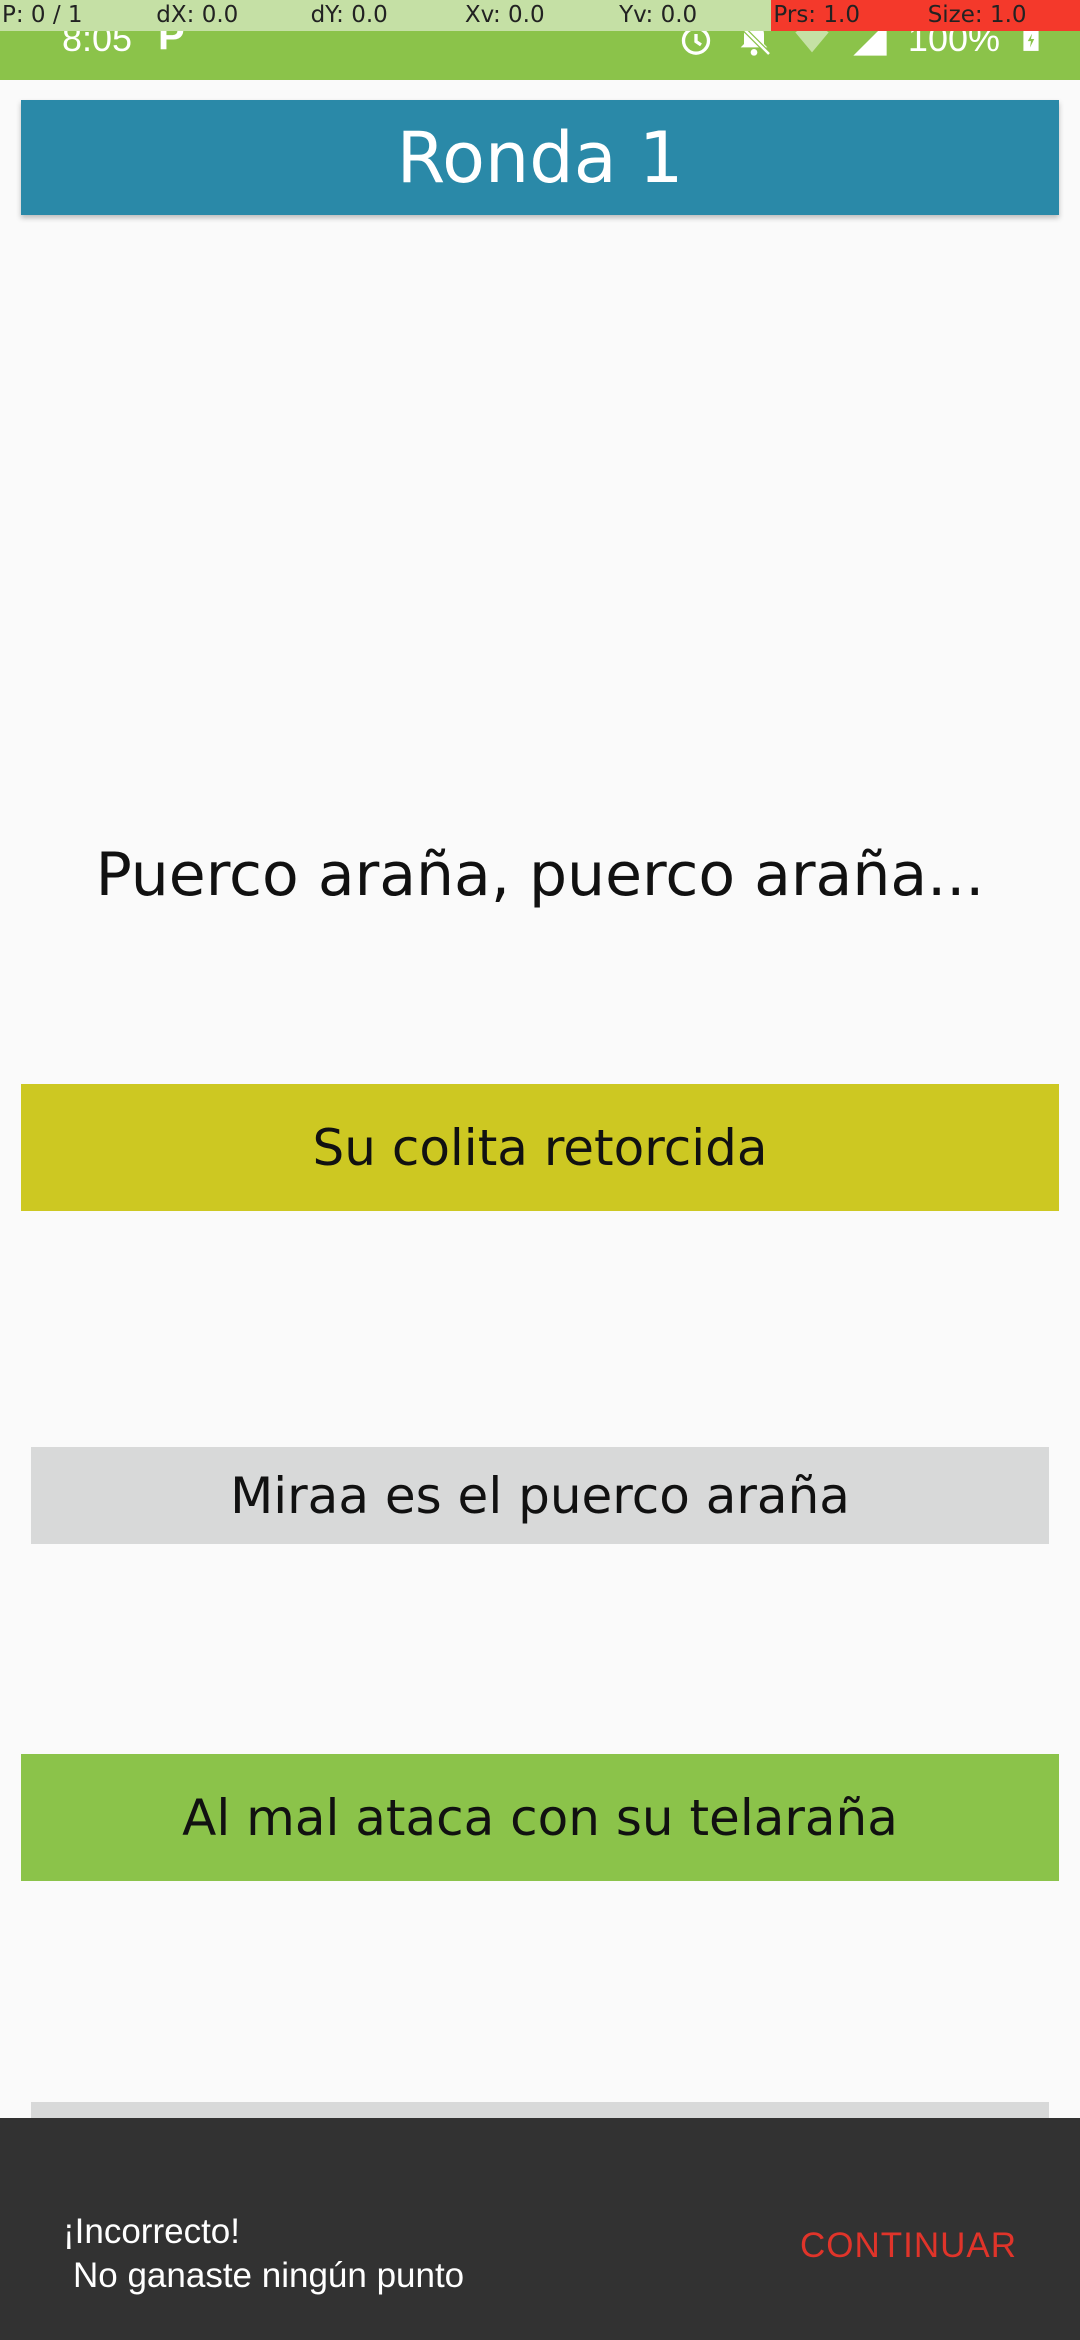 Image resolution: width=1080 pixels, height=2340 pixels. What do you see at coordinates (848, 15) in the screenshot?
I see `pointer-pressure: Prs: 1.0` at bounding box center [848, 15].